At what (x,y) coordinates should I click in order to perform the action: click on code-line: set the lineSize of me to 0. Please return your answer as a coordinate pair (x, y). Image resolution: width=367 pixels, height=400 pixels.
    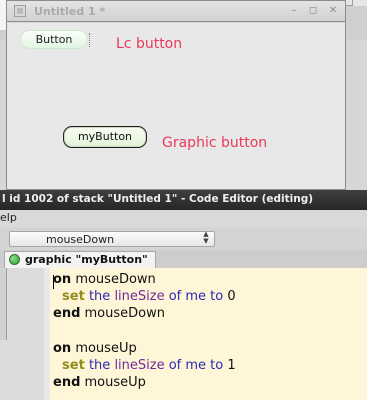
    Looking at the image, I should click on (144, 296).